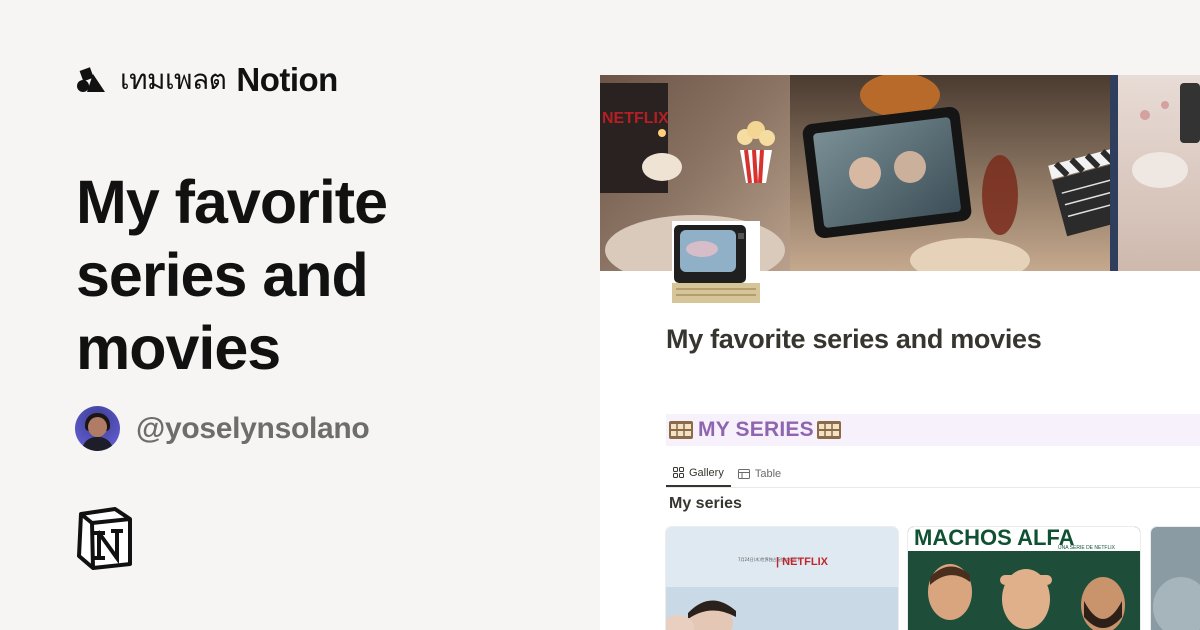 The height and width of the screenshot is (630, 1200). I want to click on tab-table: Table, so click(759, 473).